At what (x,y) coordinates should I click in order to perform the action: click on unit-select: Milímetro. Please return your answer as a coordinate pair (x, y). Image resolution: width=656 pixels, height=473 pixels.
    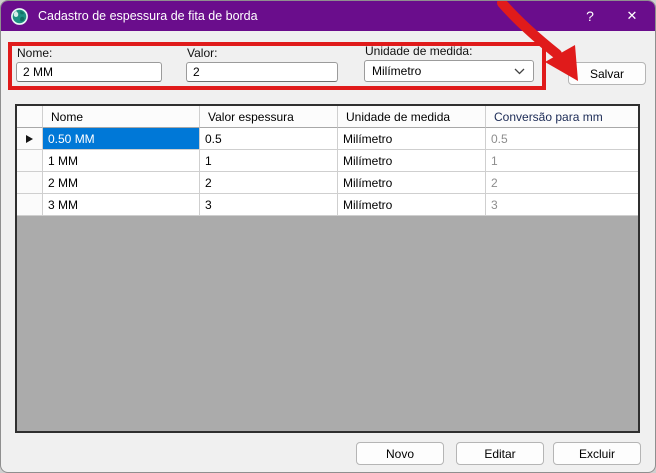
    Looking at the image, I should click on (449, 71).